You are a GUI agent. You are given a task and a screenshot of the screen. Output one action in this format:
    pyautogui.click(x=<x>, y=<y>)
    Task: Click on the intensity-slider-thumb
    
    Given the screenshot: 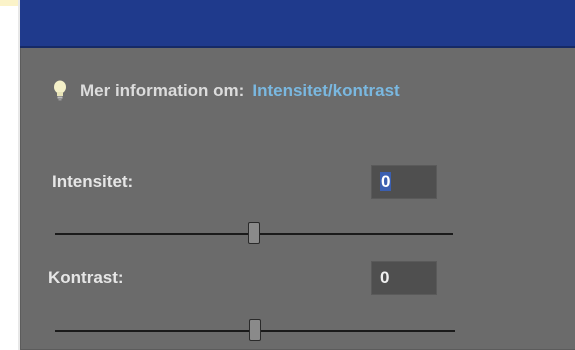 What is the action you would take?
    pyautogui.click(x=254, y=233)
    